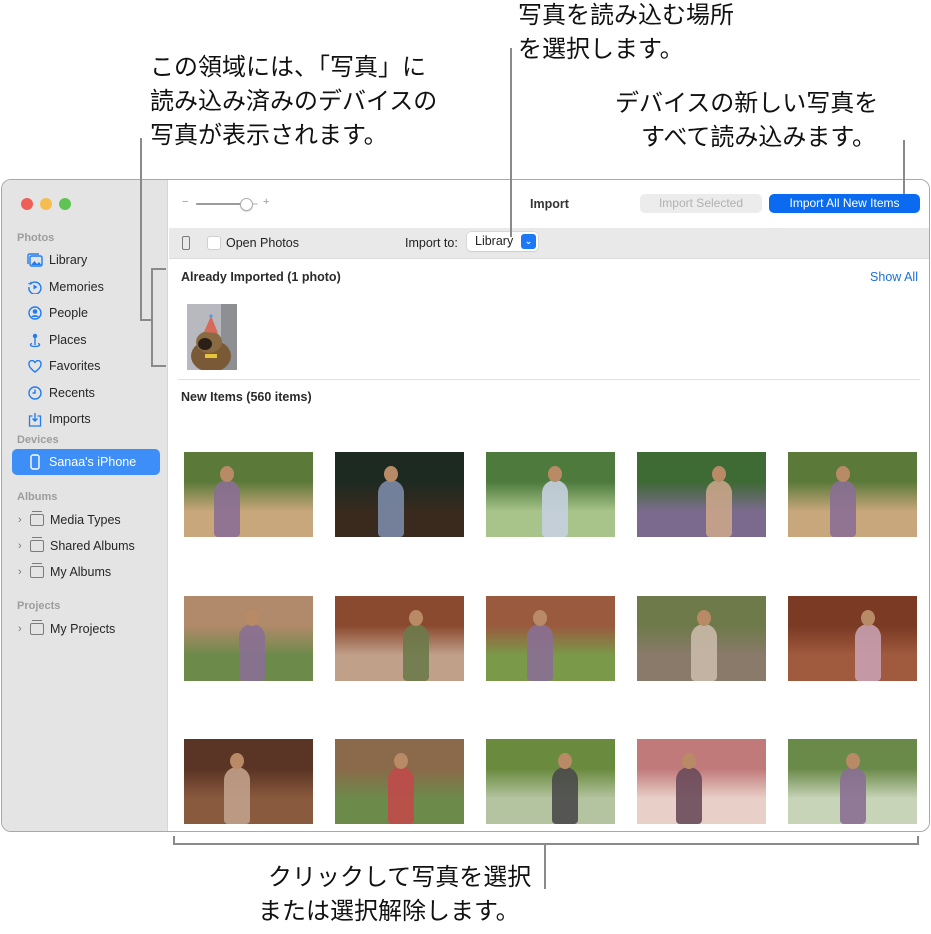  What do you see at coordinates (35, 340) in the screenshot?
I see `places-icon` at bounding box center [35, 340].